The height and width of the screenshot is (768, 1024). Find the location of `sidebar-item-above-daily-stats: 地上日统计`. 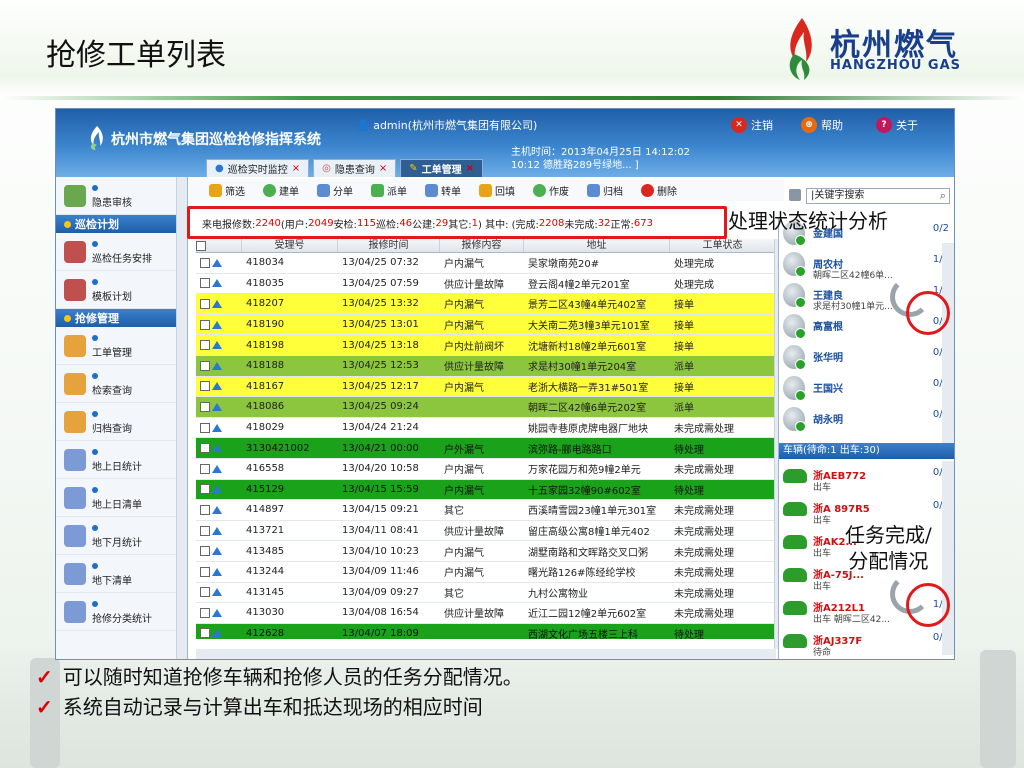

sidebar-item-above-daily-stats: 地上日统计 is located at coordinates (121, 460).